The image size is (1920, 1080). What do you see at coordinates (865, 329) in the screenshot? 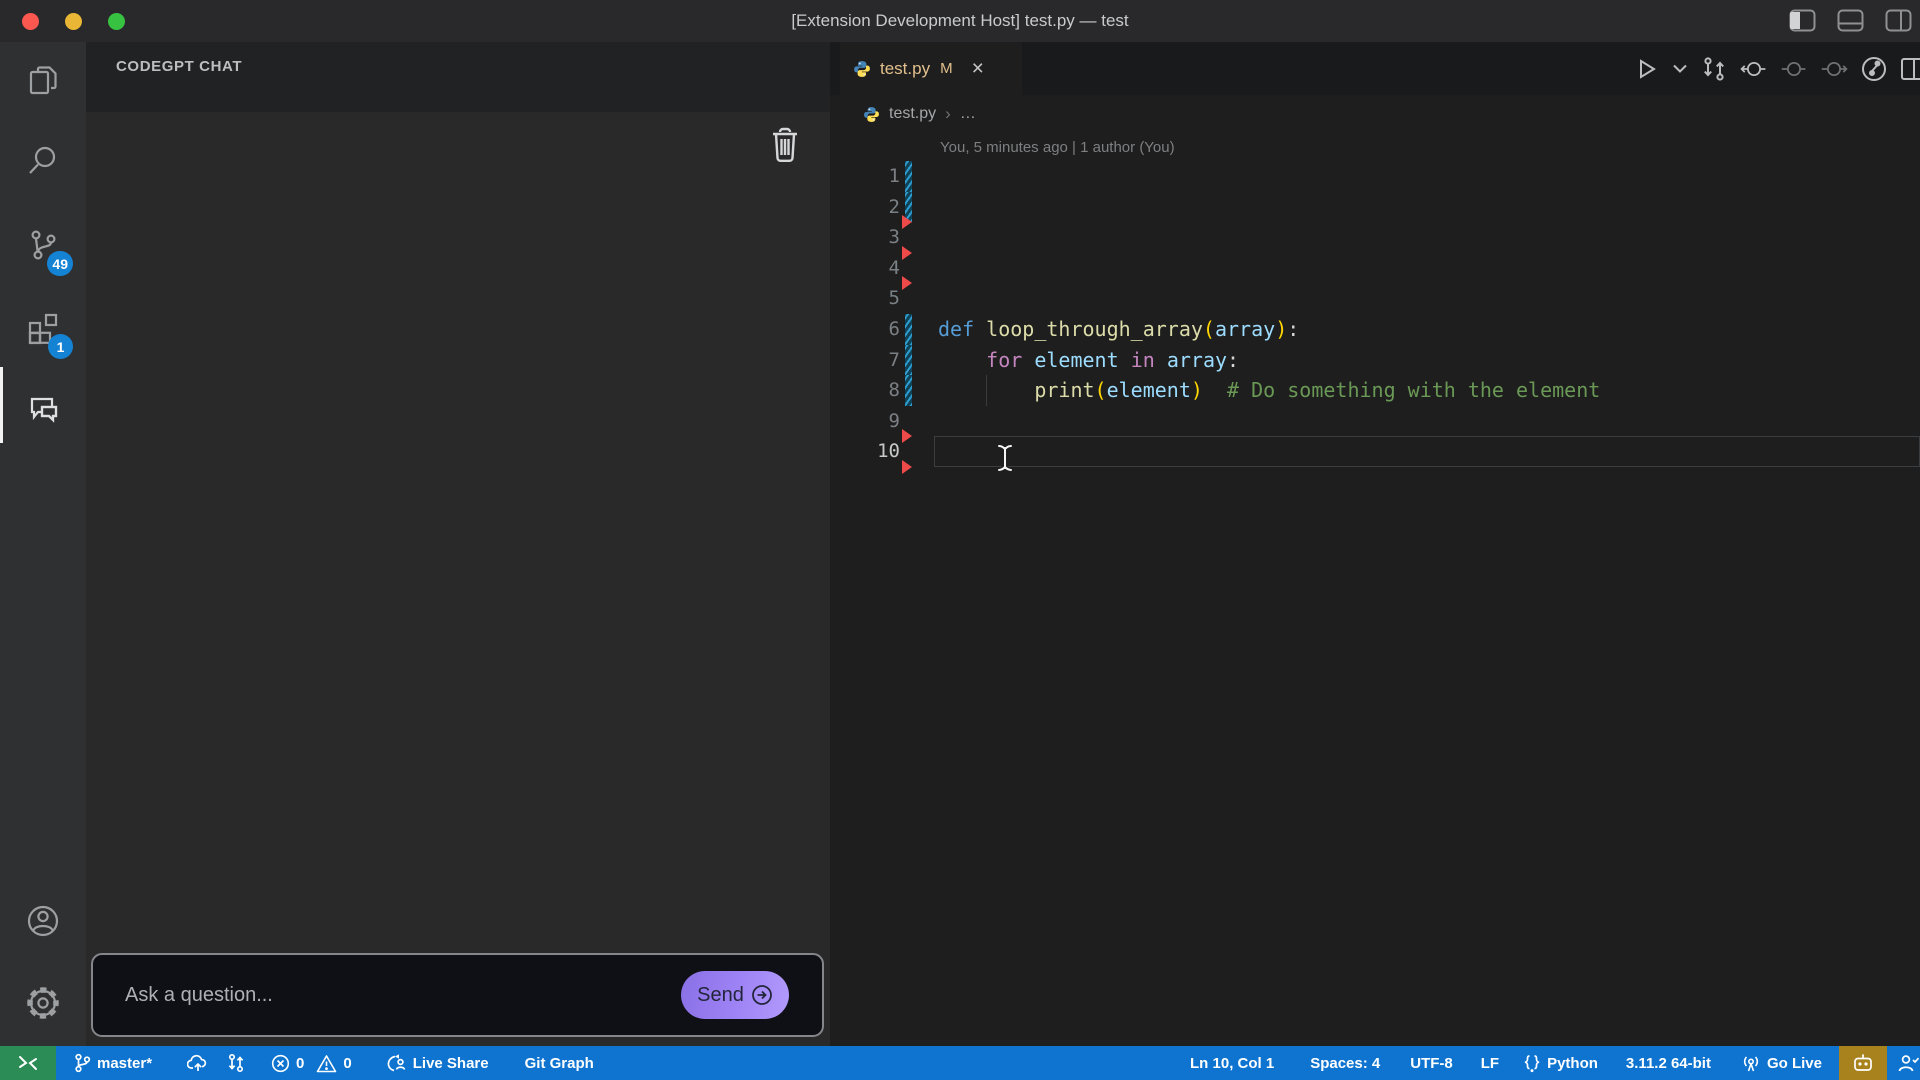
I see `line-number: 6` at bounding box center [865, 329].